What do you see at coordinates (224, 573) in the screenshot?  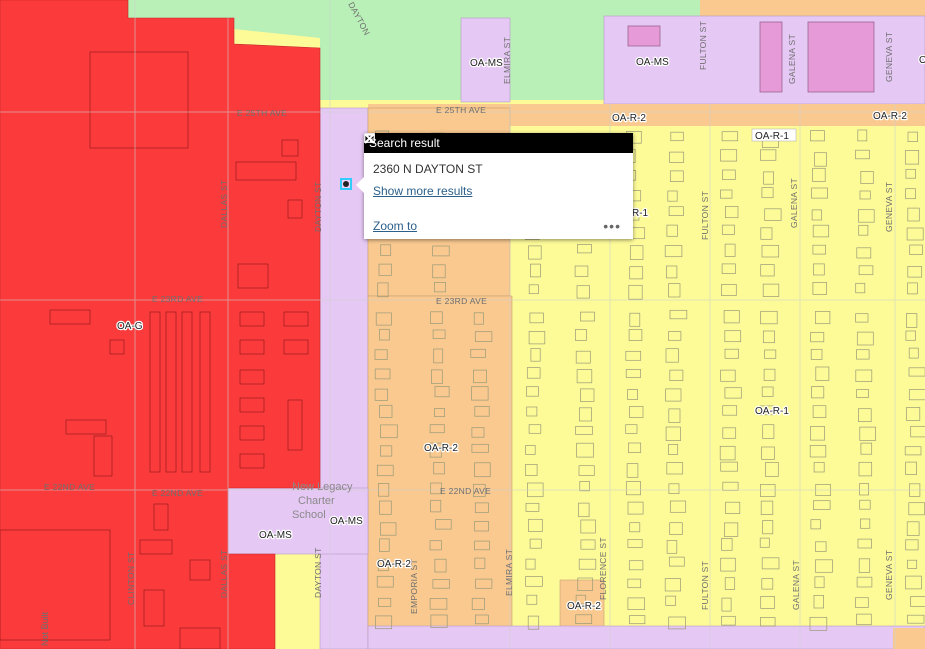 I see `street-dallas-bottom: DALLAS ST` at bounding box center [224, 573].